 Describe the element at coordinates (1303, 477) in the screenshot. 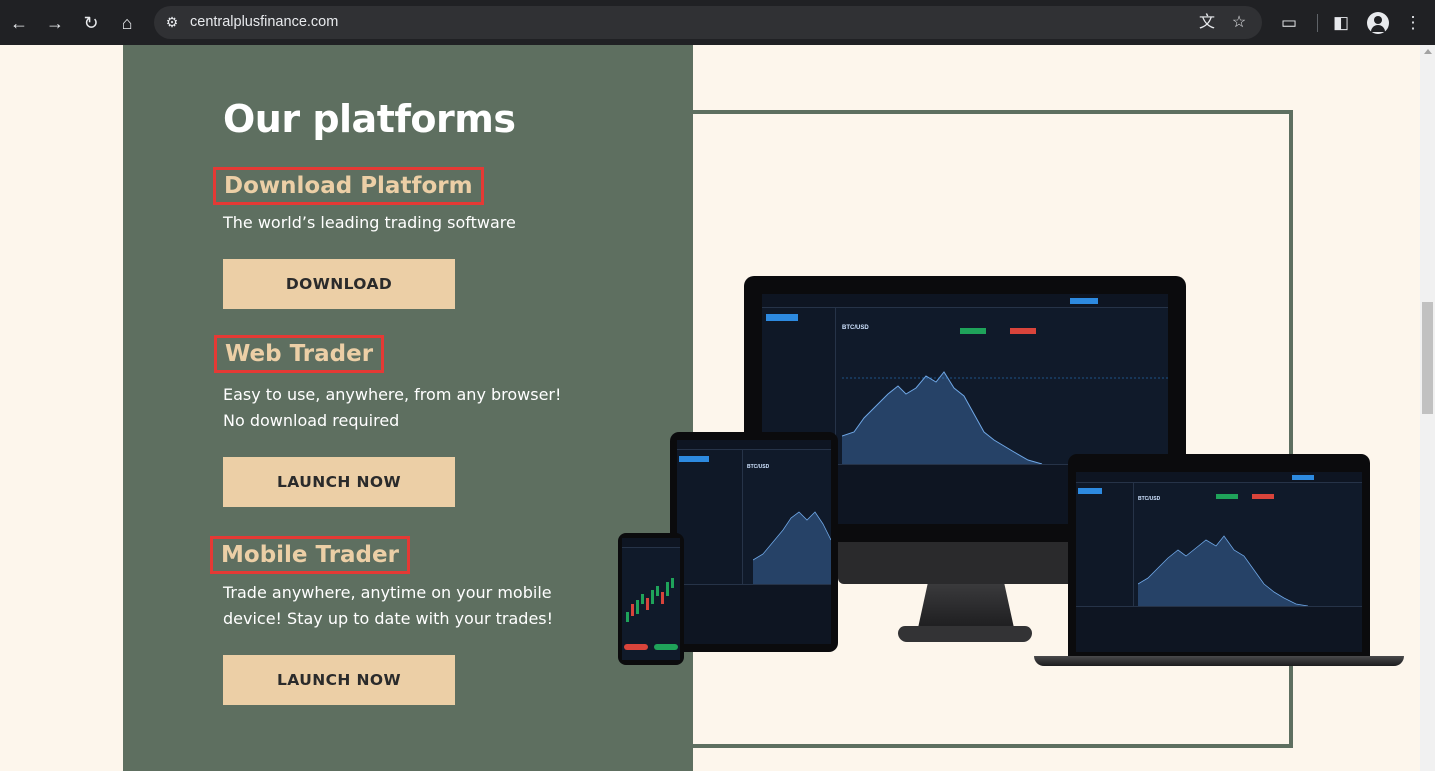

I see `laptop-deposit-chip` at that location.